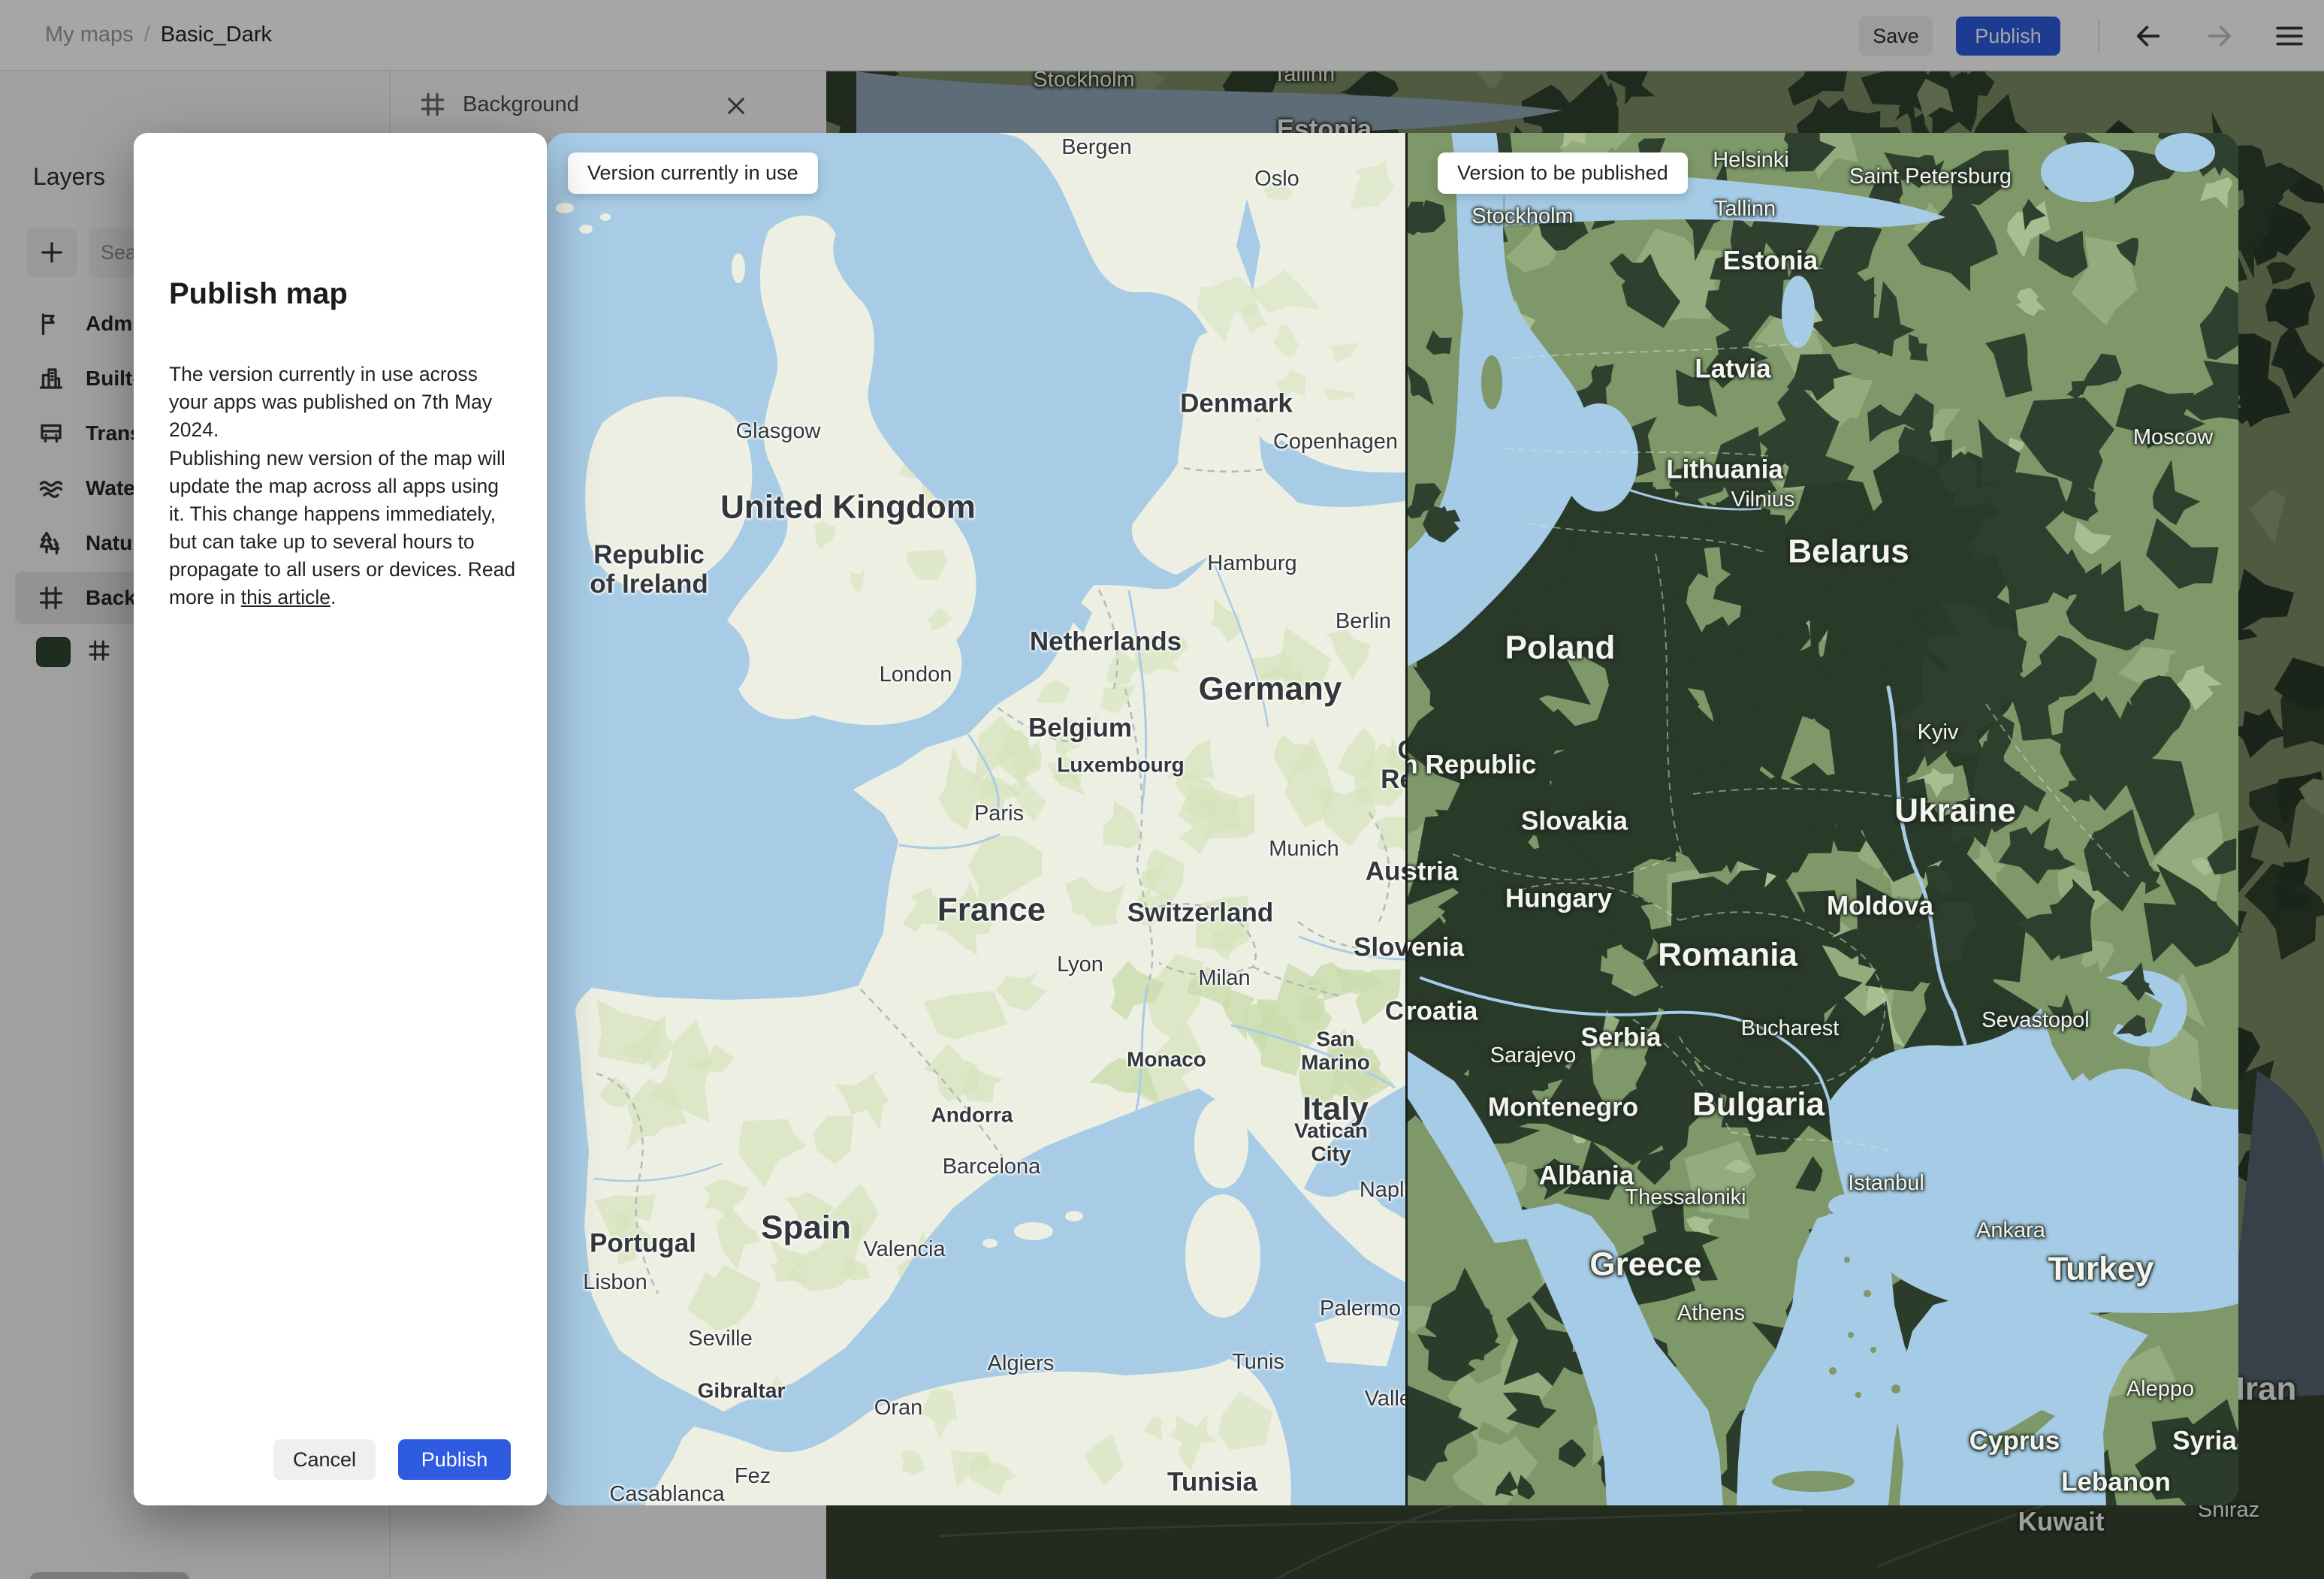 The width and height of the screenshot is (2324, 1579). I want to click on dialog-paragraph-2-suffix: ., so click(333, 596).